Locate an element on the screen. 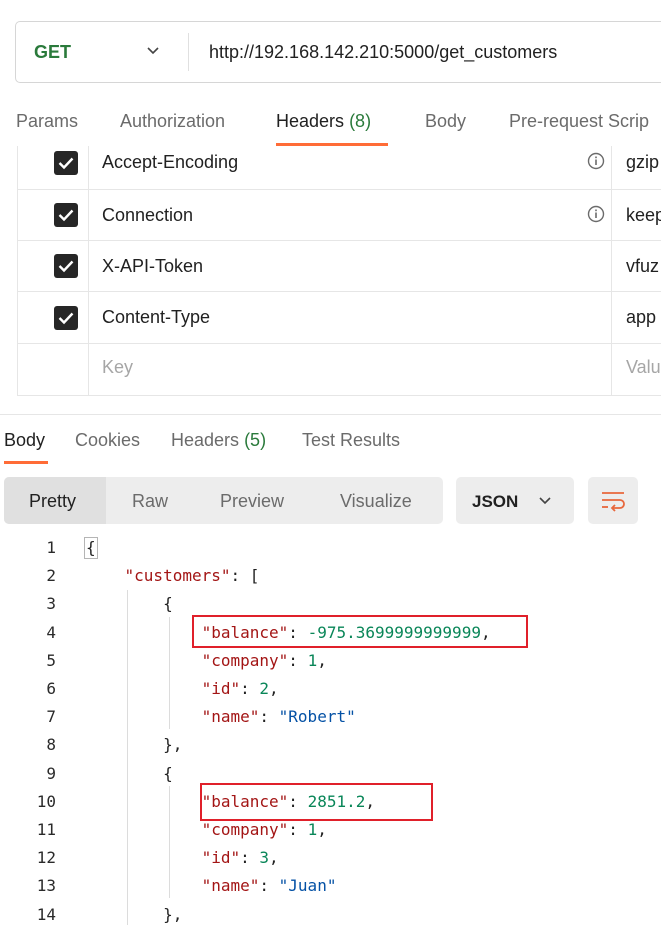 This screenshot has width=661, height=925. view-visualize: Visualize is located at coordinates (376, 501).